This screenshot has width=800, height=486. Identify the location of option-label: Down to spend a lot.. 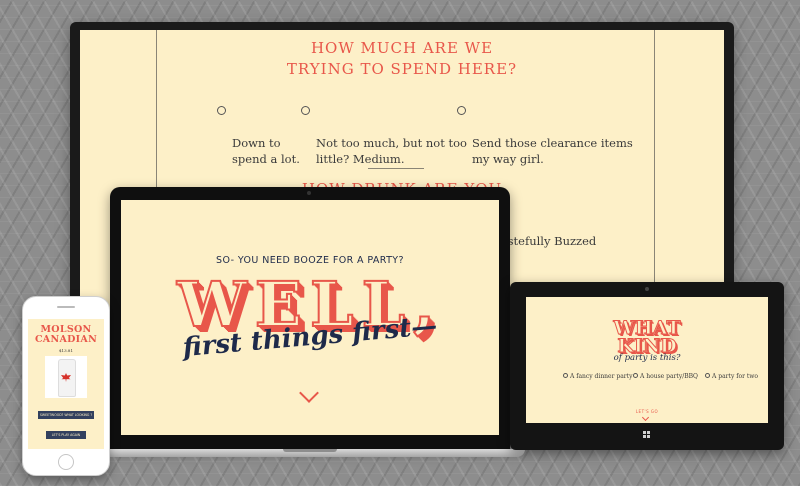
(266, 151).